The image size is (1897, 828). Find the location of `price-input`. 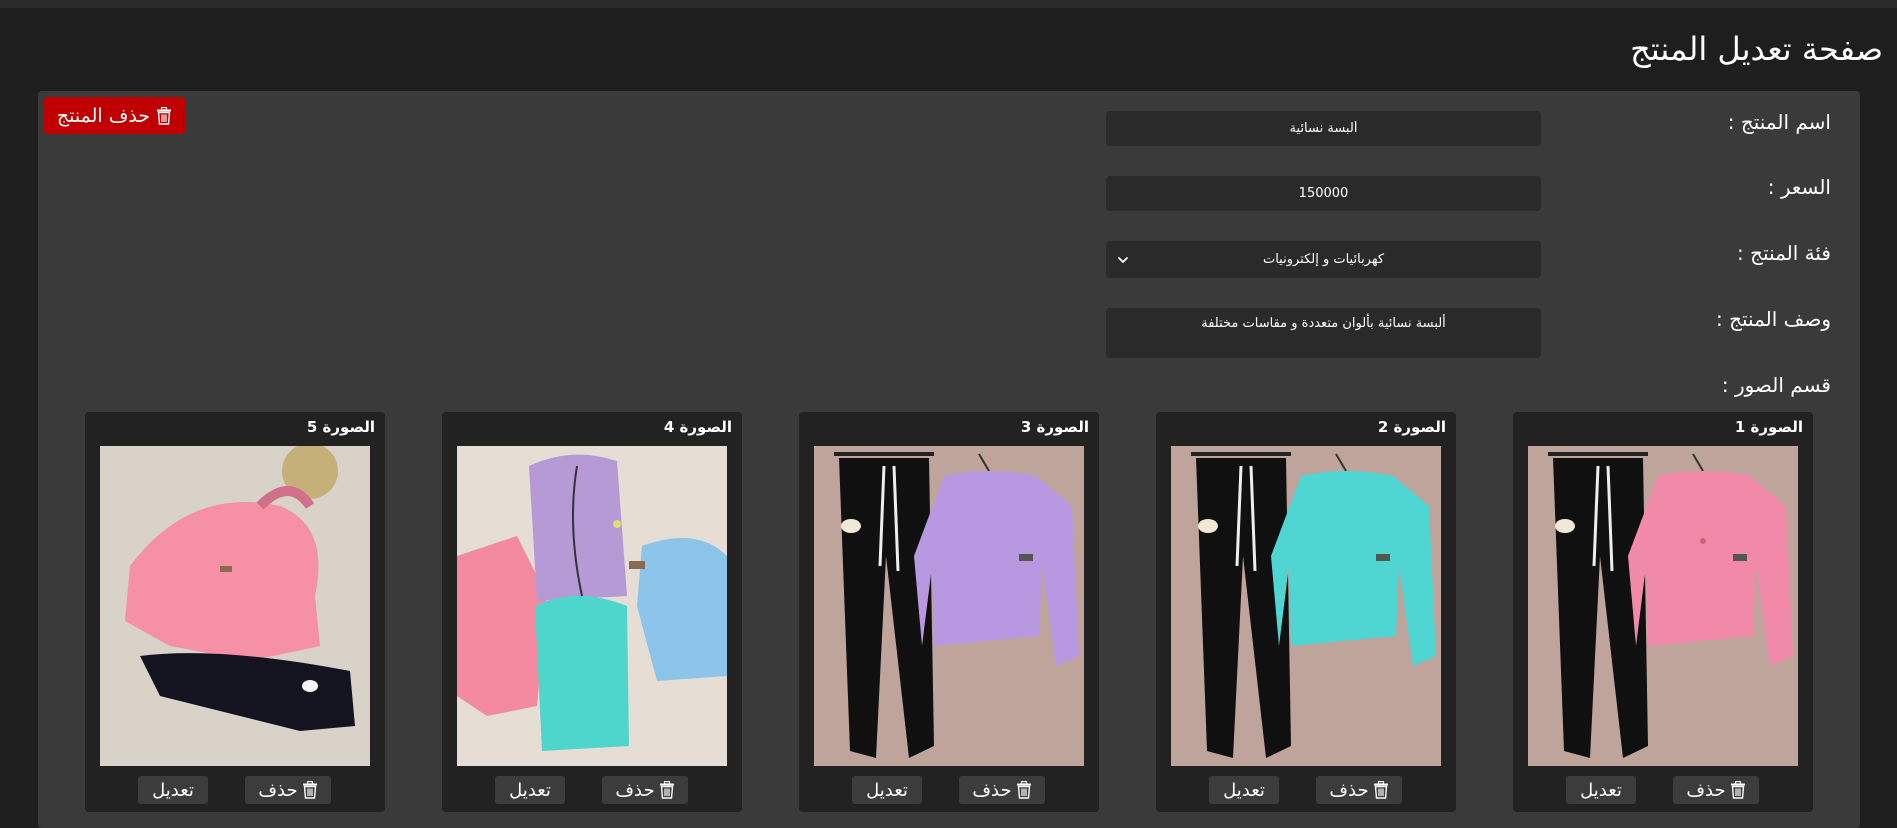

price-input is located at coordinates (1323, 193).